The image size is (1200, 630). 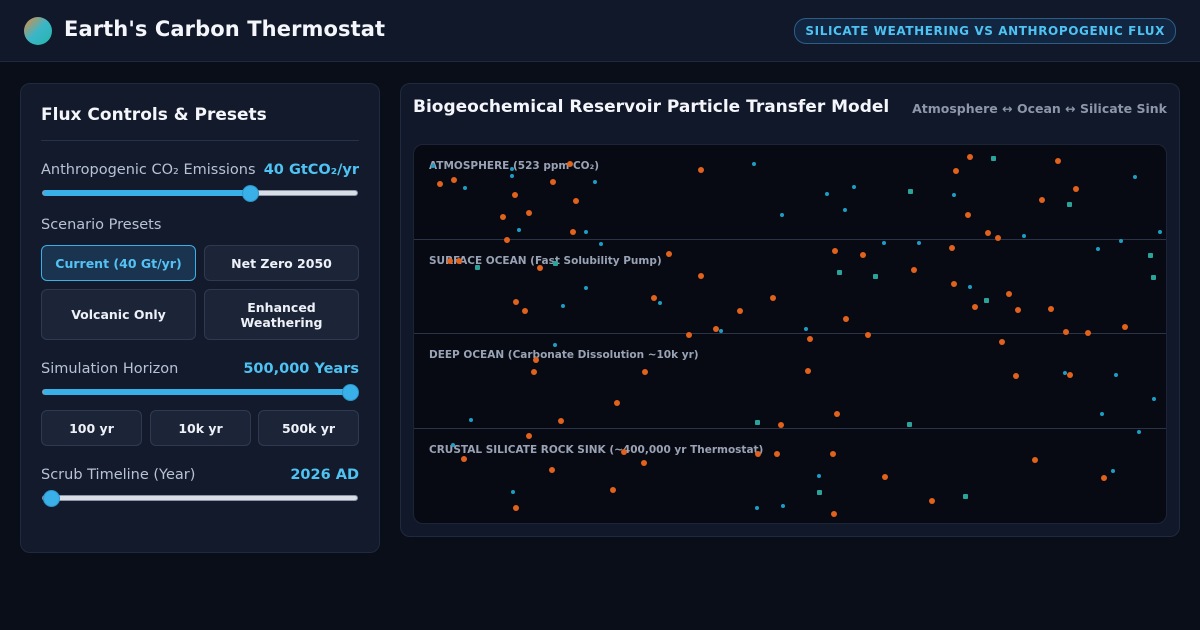 I want to click on horizon-label: Simulation Horizon, so click(x=110, y=369).